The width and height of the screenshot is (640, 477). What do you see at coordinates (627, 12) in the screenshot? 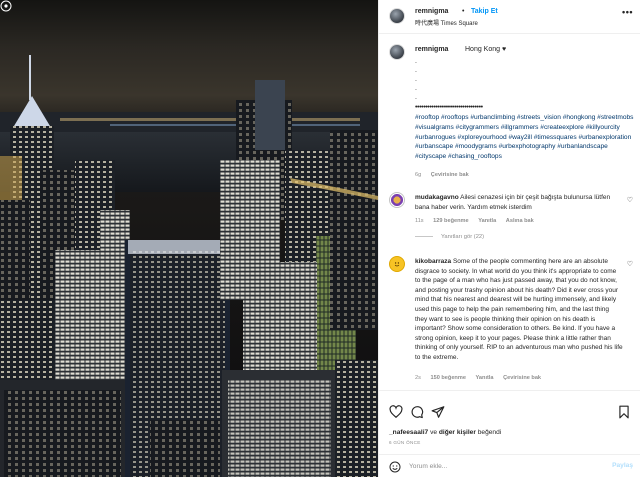
I see `more-horizontal-icon: •••` at bounding box center [627, 12].